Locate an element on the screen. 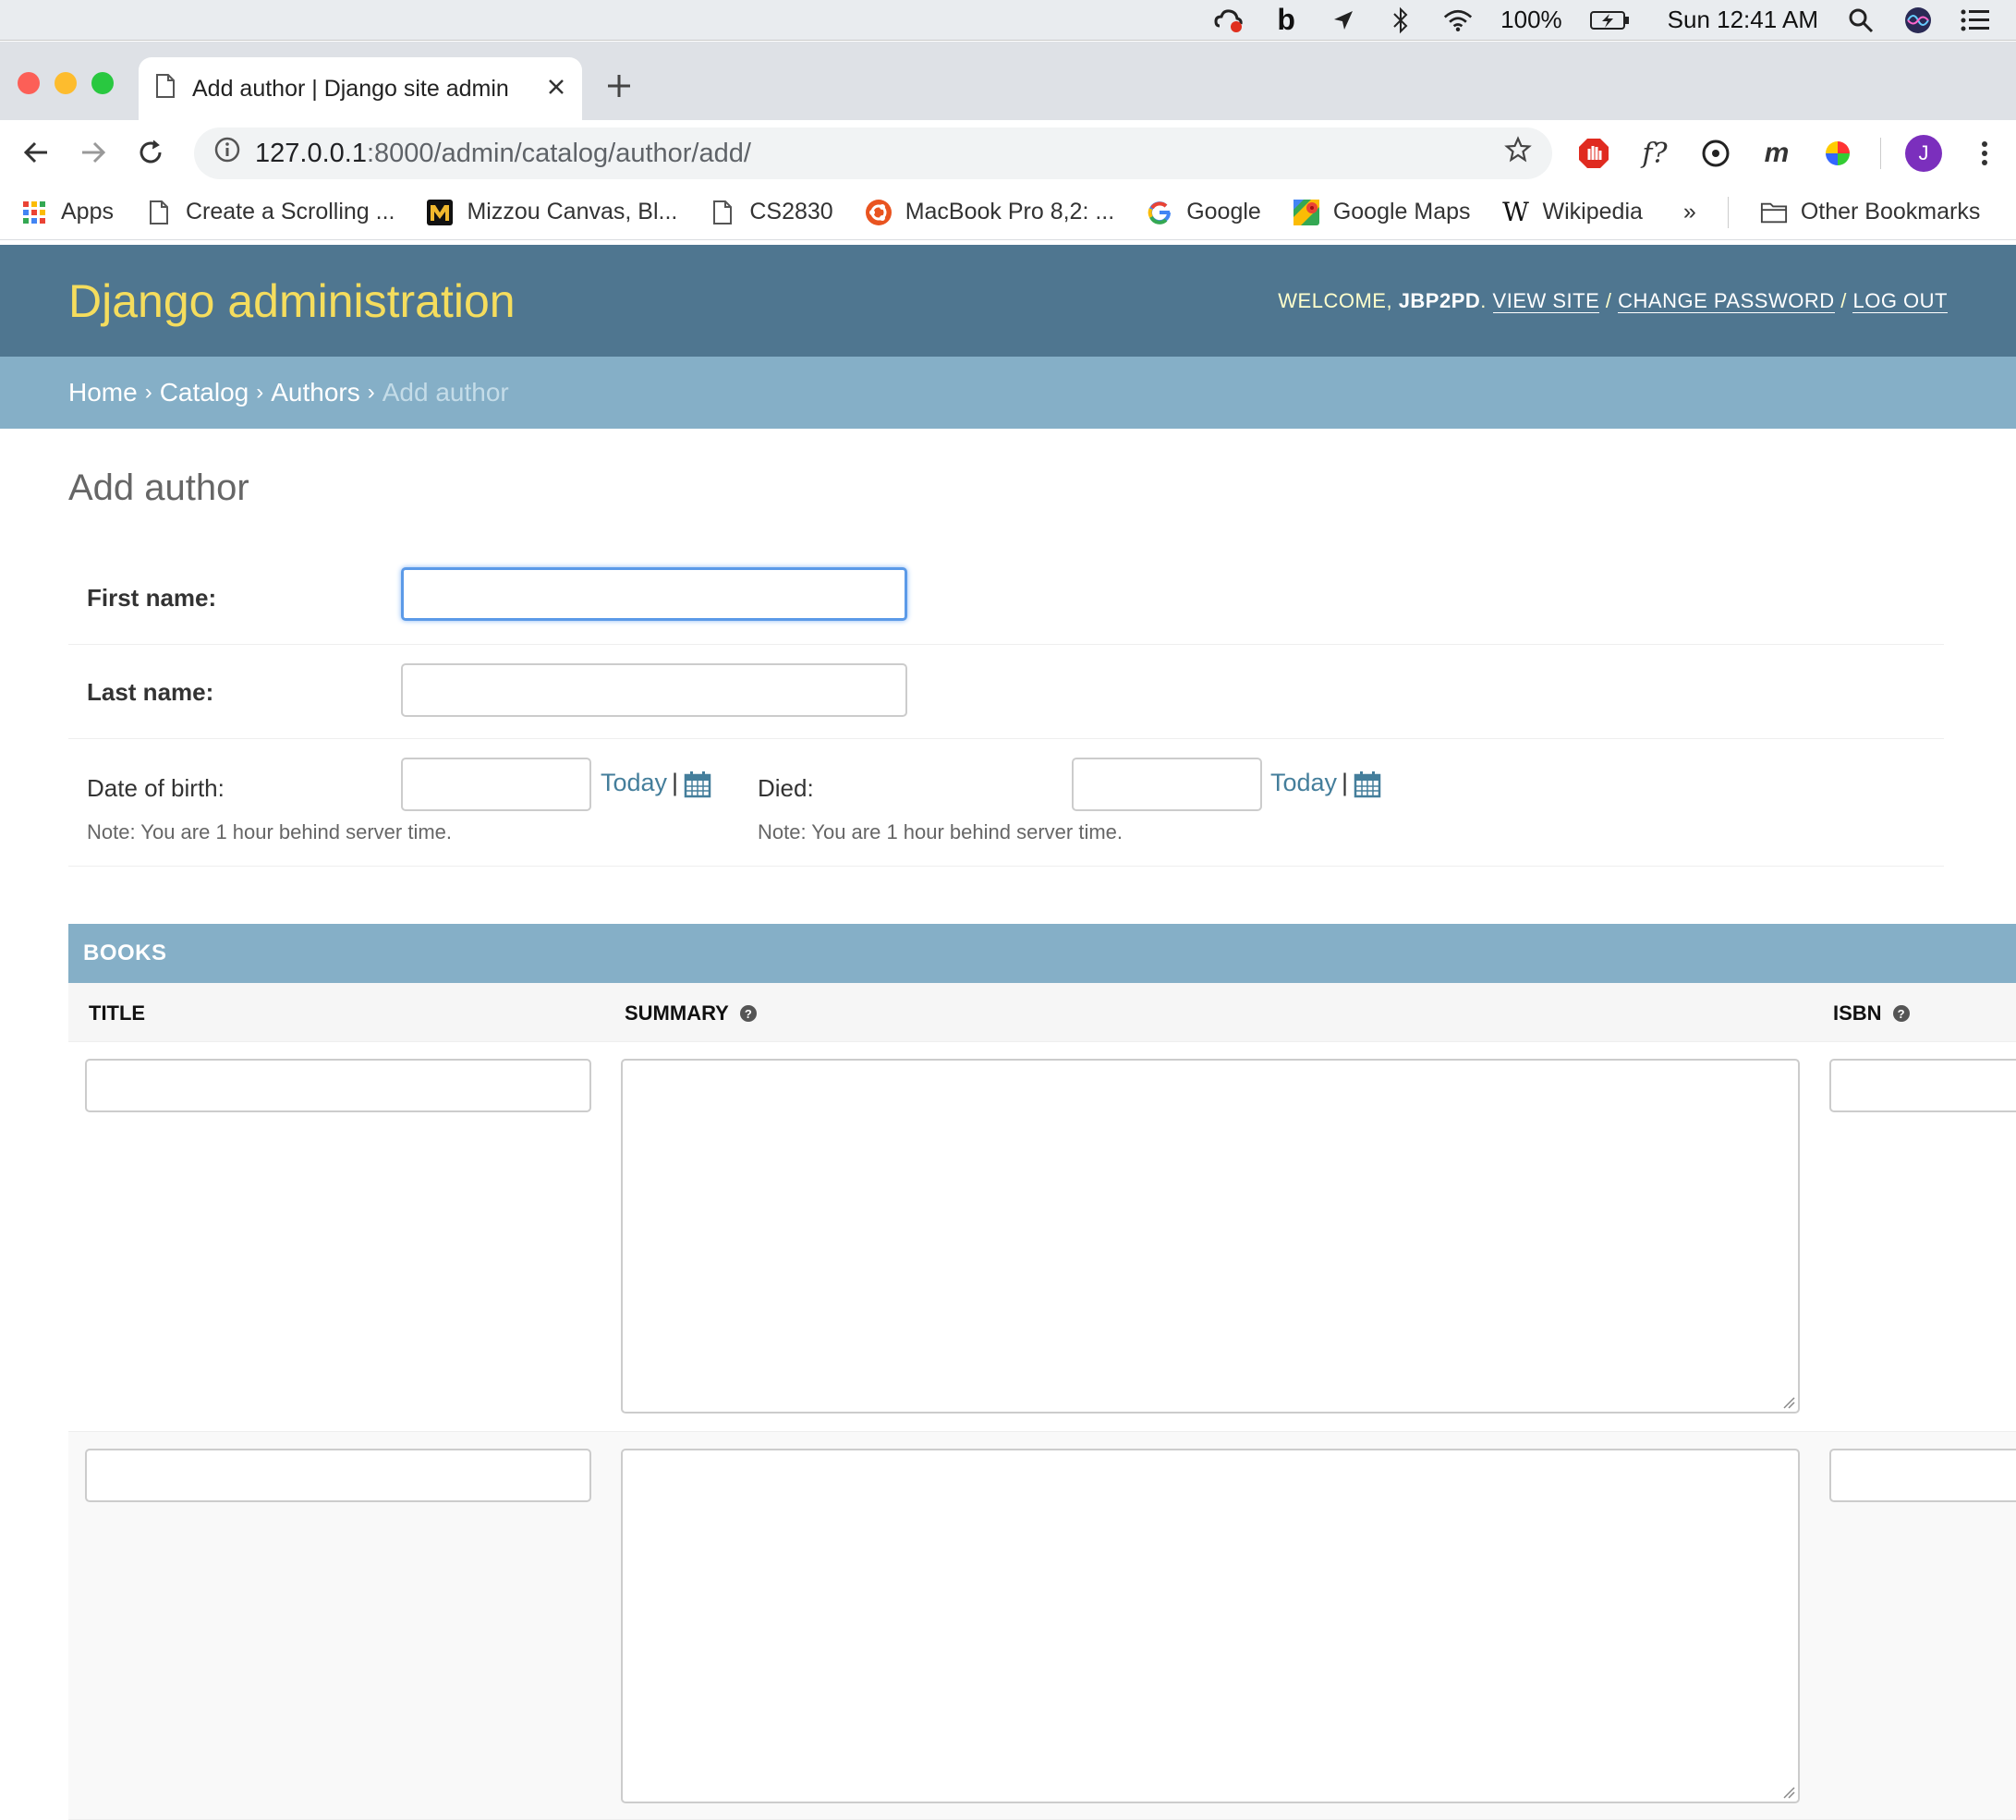 The height and width of the screenshot is (1820, 2016). spotlight-search-icon is located at coordinates (1861, 20).